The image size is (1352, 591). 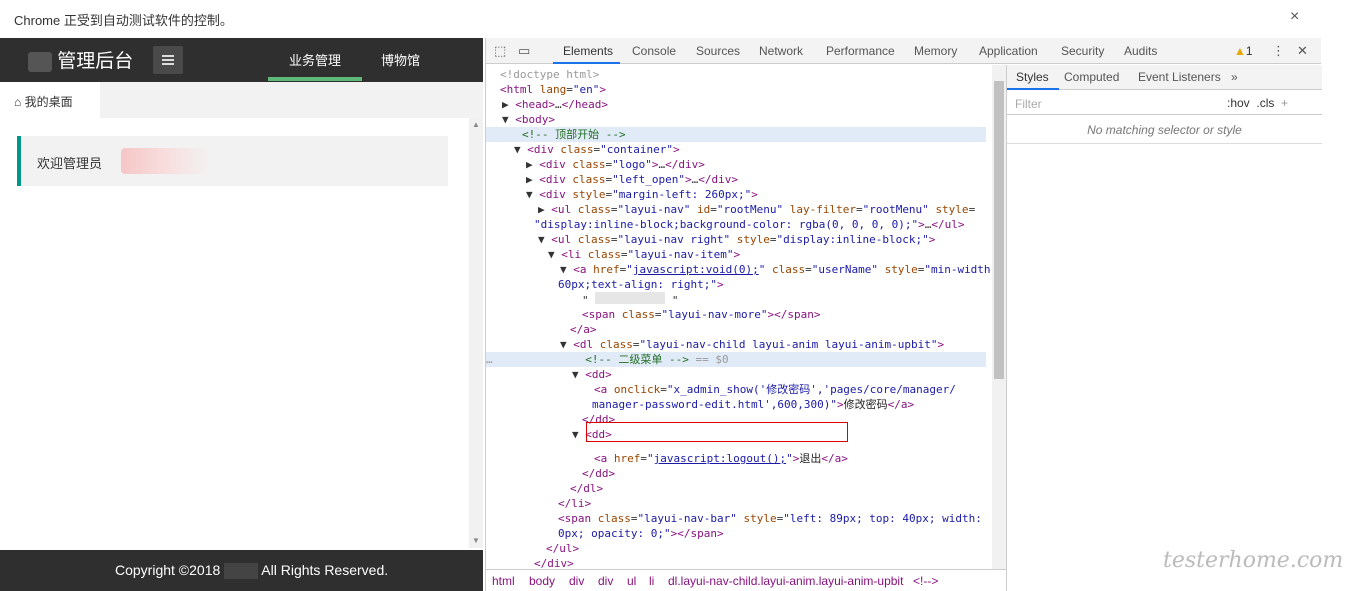 What do you see at coordinates (701, 314) in the screenshot?
I see `dom-line: <span class="layui-nav-more"></span>` at bounding box center [701, 314].